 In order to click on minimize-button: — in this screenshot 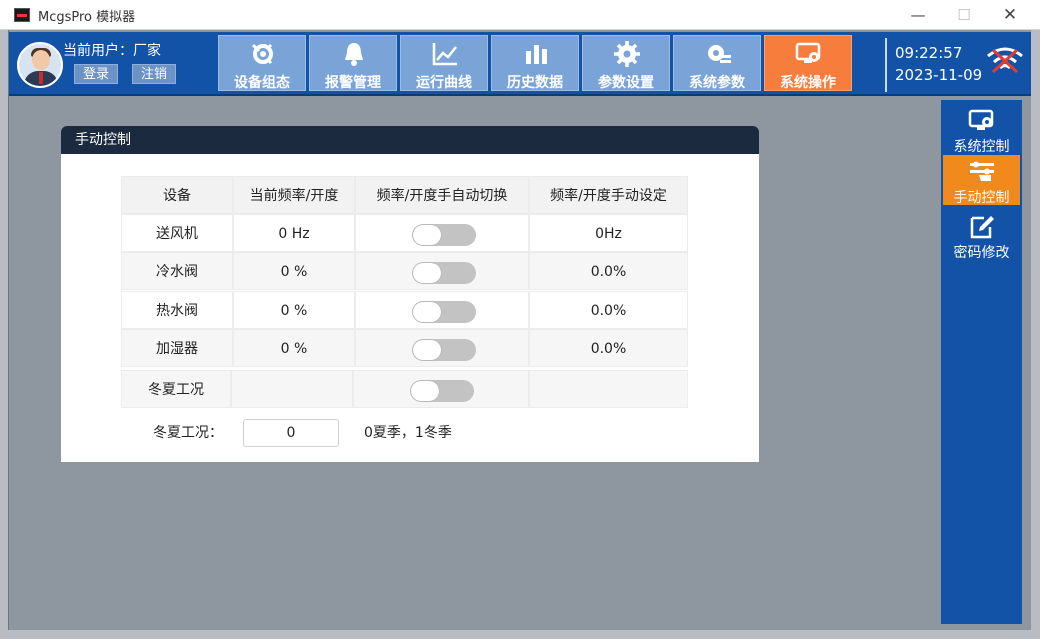, I will do `click(918, 15)`.